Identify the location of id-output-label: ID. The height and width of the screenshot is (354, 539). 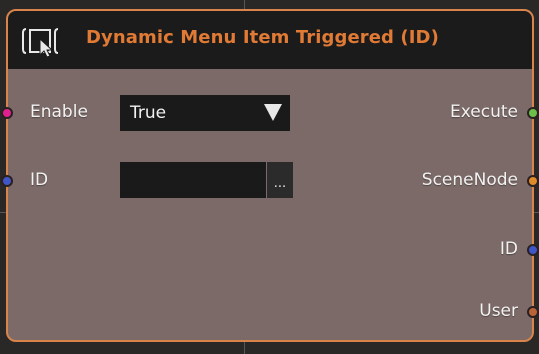
(508, 249).